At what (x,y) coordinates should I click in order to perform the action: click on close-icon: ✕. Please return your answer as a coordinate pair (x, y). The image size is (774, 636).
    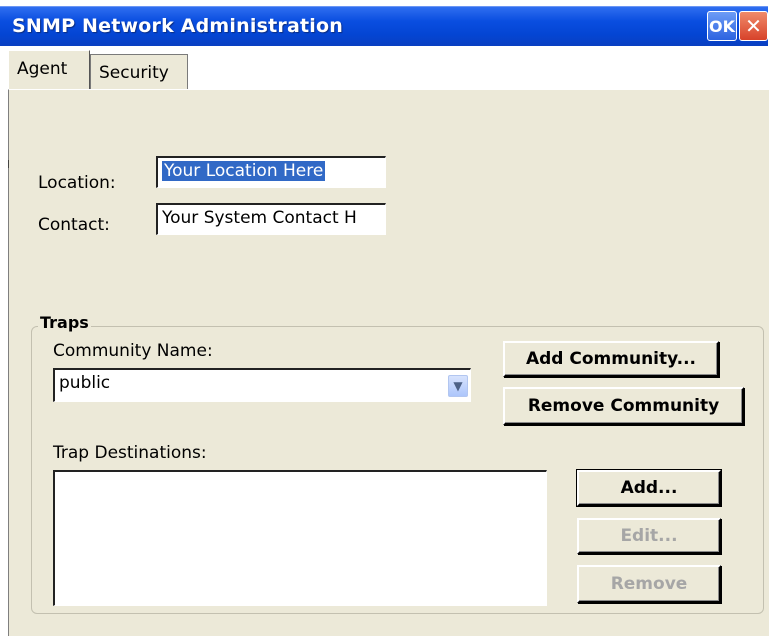
    Looking at the image, I should click on (753, 26).